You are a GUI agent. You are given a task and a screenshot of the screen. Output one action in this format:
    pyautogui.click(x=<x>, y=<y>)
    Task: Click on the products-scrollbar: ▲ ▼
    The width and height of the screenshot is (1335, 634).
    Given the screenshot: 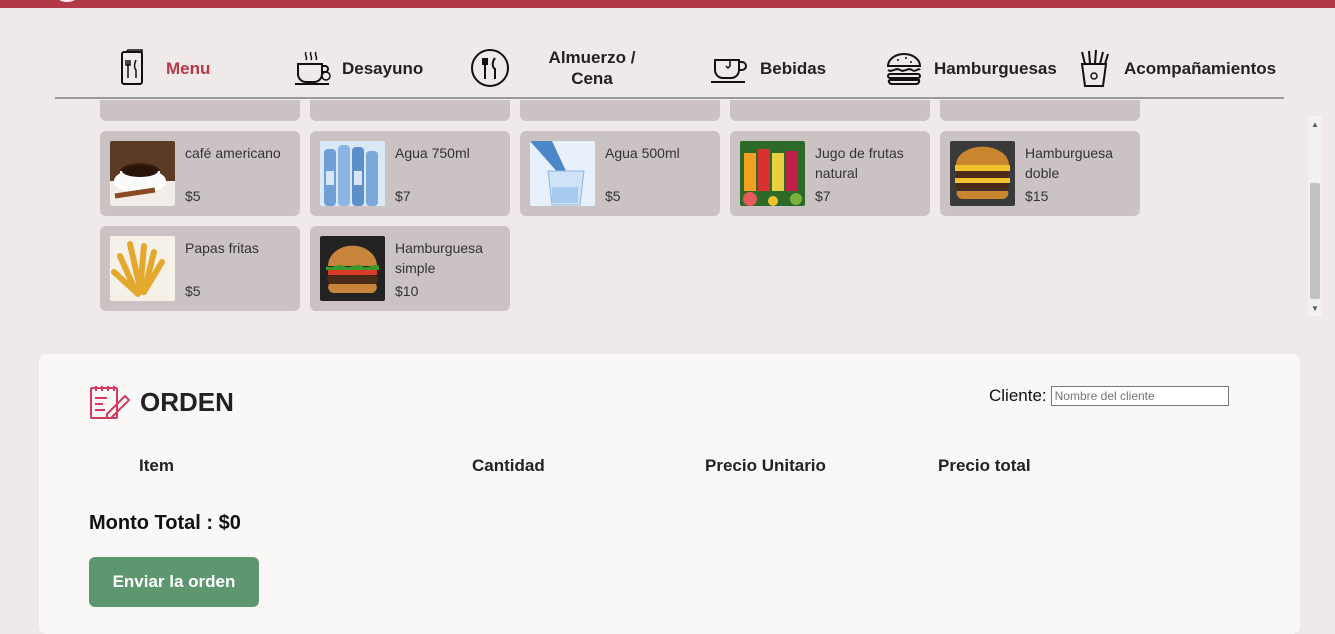 What is the action you would take?
    pyautogui.click(x=1315, y=216)
    